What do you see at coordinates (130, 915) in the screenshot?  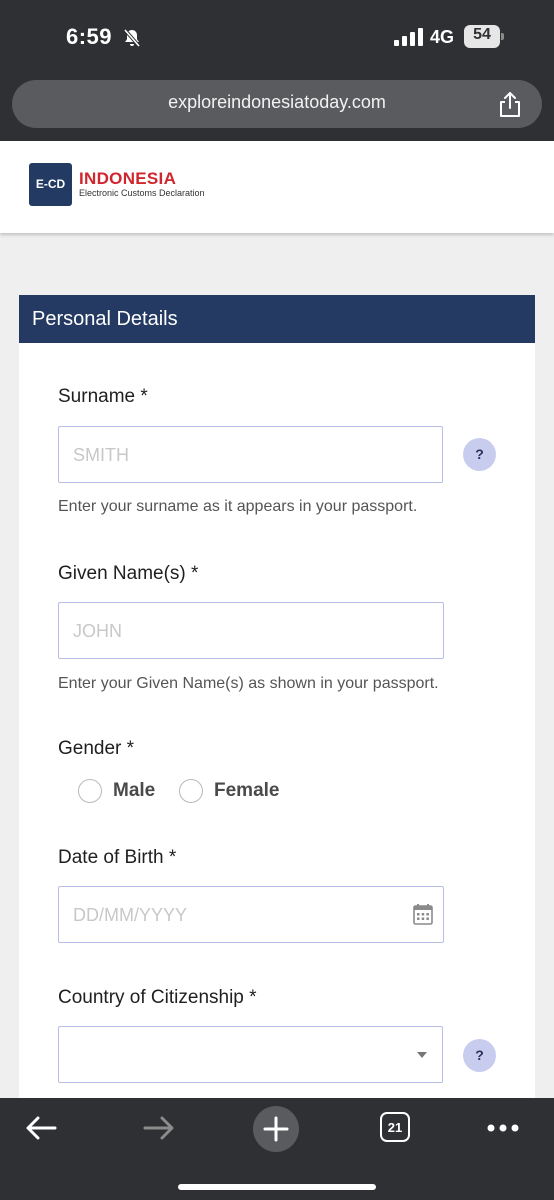 I see `dob-placeholder: DD/MM/YYYY` at bounding box center [130, 915].